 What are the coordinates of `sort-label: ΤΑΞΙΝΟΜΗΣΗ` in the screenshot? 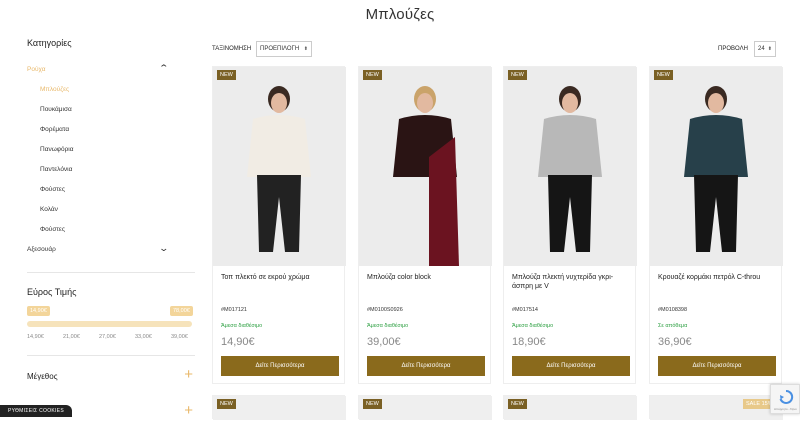 It's located at (232, 49).